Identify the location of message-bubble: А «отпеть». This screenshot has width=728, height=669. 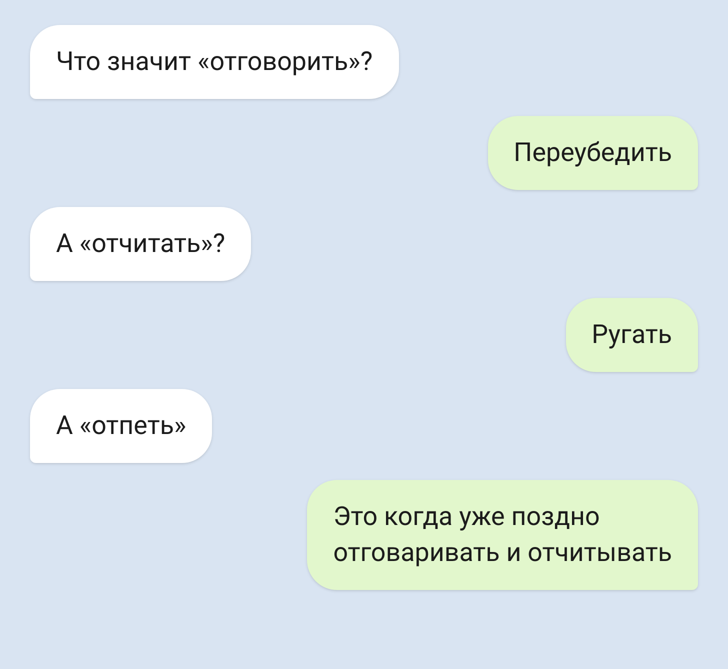
(121, 426).